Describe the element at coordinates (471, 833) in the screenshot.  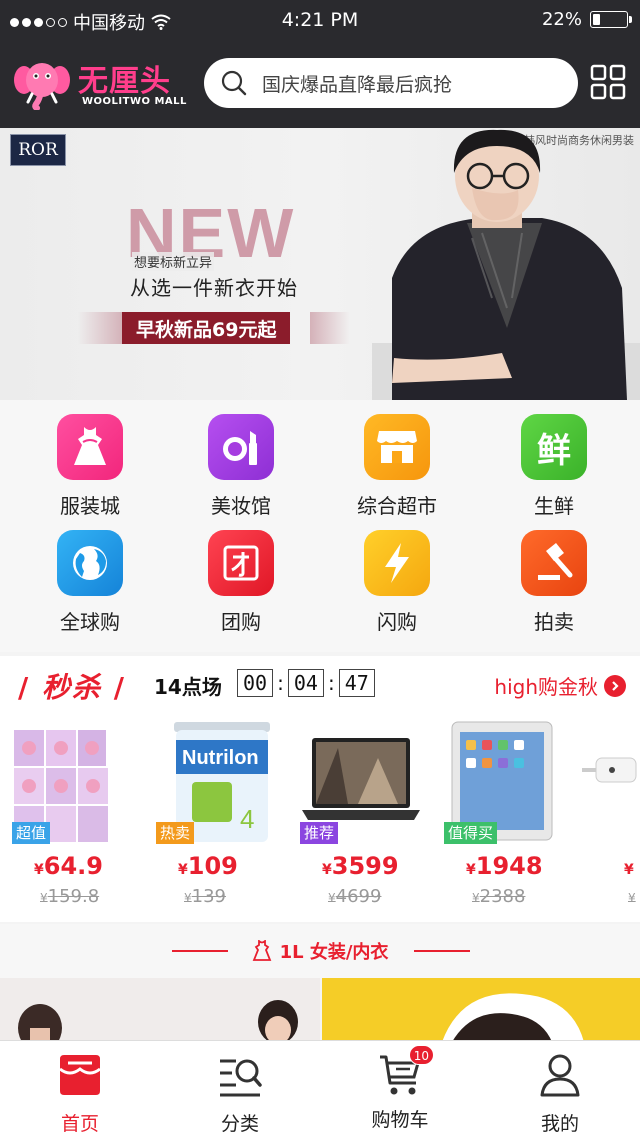
I see `product-badge: 值得买` at that location.